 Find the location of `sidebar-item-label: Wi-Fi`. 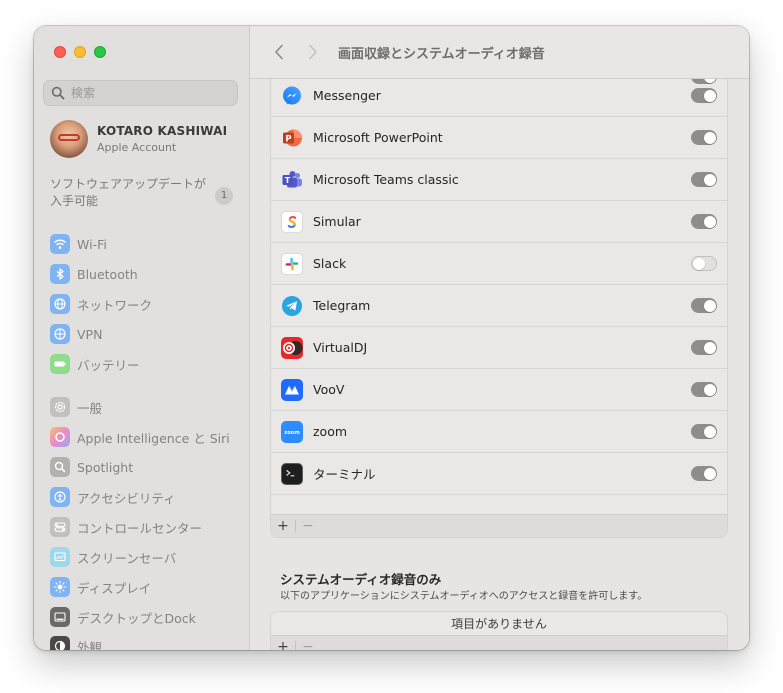

sidebar-item-label: Wi-Fi is located at coordinates (92, 244).